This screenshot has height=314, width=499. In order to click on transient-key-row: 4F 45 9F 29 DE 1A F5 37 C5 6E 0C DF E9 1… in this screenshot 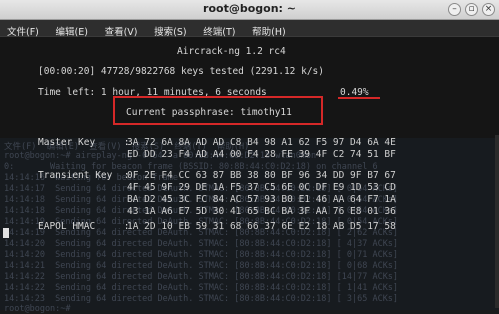, I will do `click(261, 187)`.